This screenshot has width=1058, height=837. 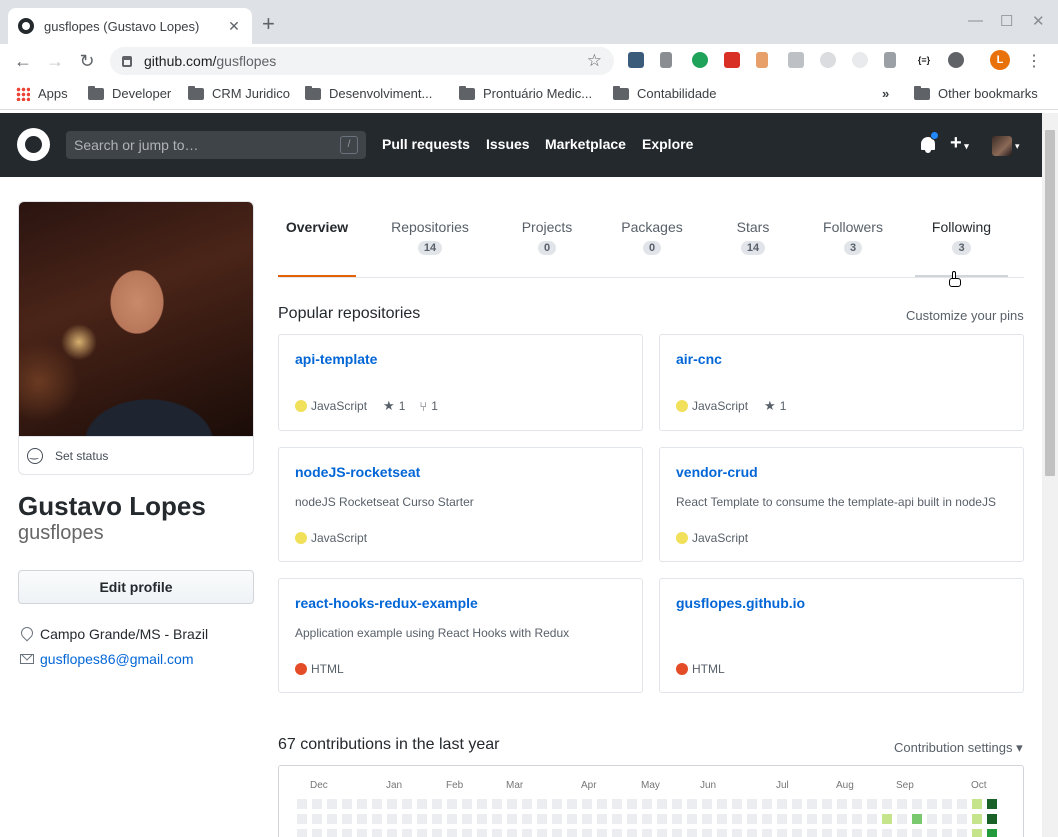 What do you see at coordinates (853, 239) in the screenshot?
I see `tab-followers: Followers 3` at bounding box center [853, 239].